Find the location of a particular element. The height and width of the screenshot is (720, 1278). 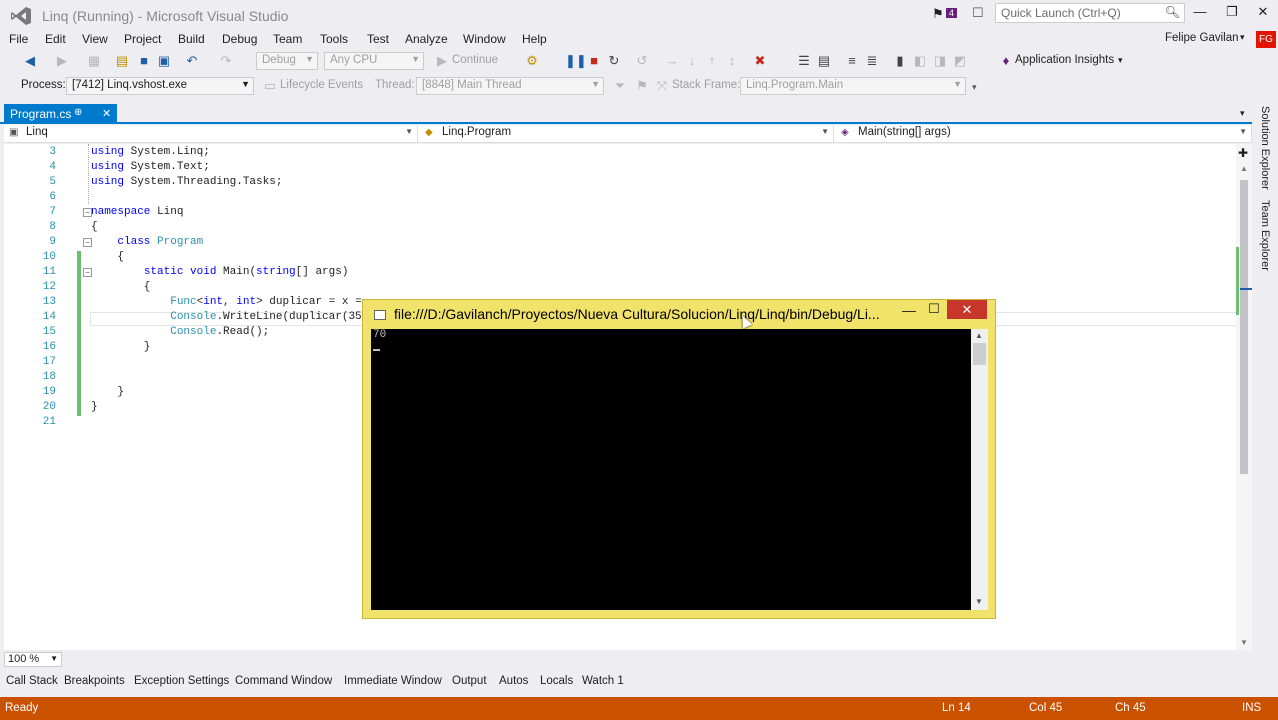

bookmark-icon: ▮ is located at coordinates (900, 61).